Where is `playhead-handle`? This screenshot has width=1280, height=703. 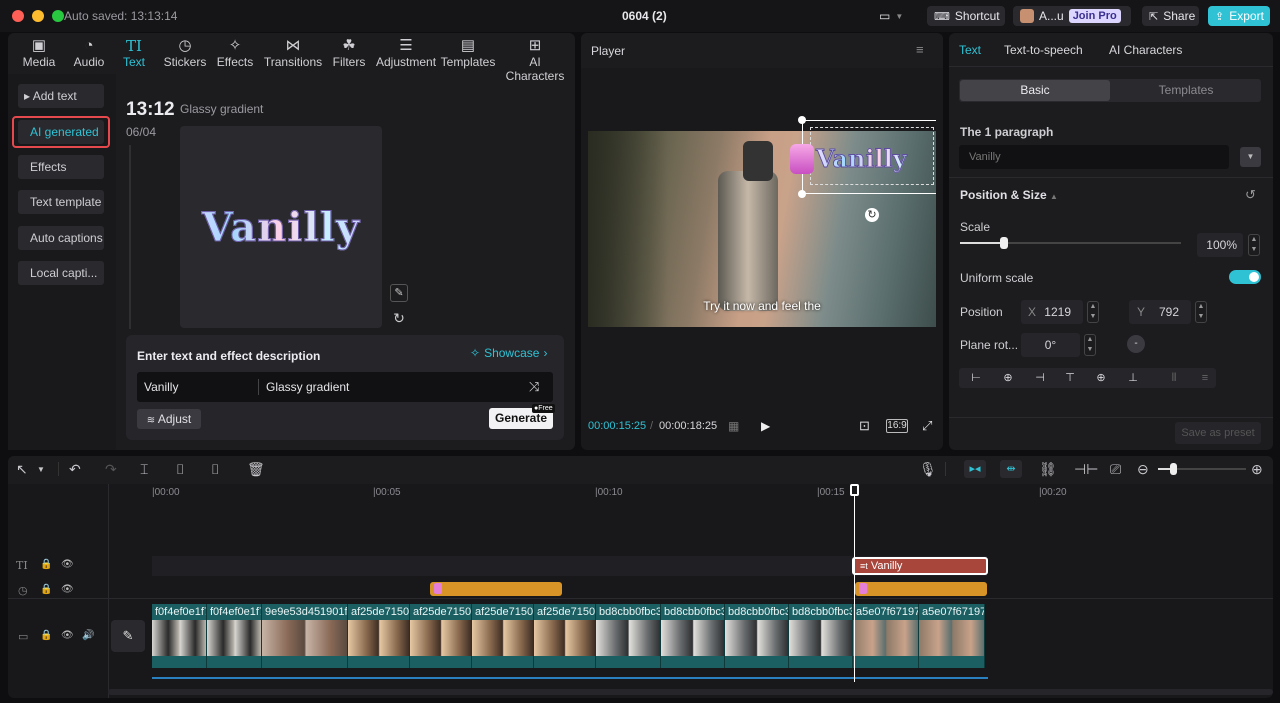 playhead-handle is located at coordinates (854, 490).